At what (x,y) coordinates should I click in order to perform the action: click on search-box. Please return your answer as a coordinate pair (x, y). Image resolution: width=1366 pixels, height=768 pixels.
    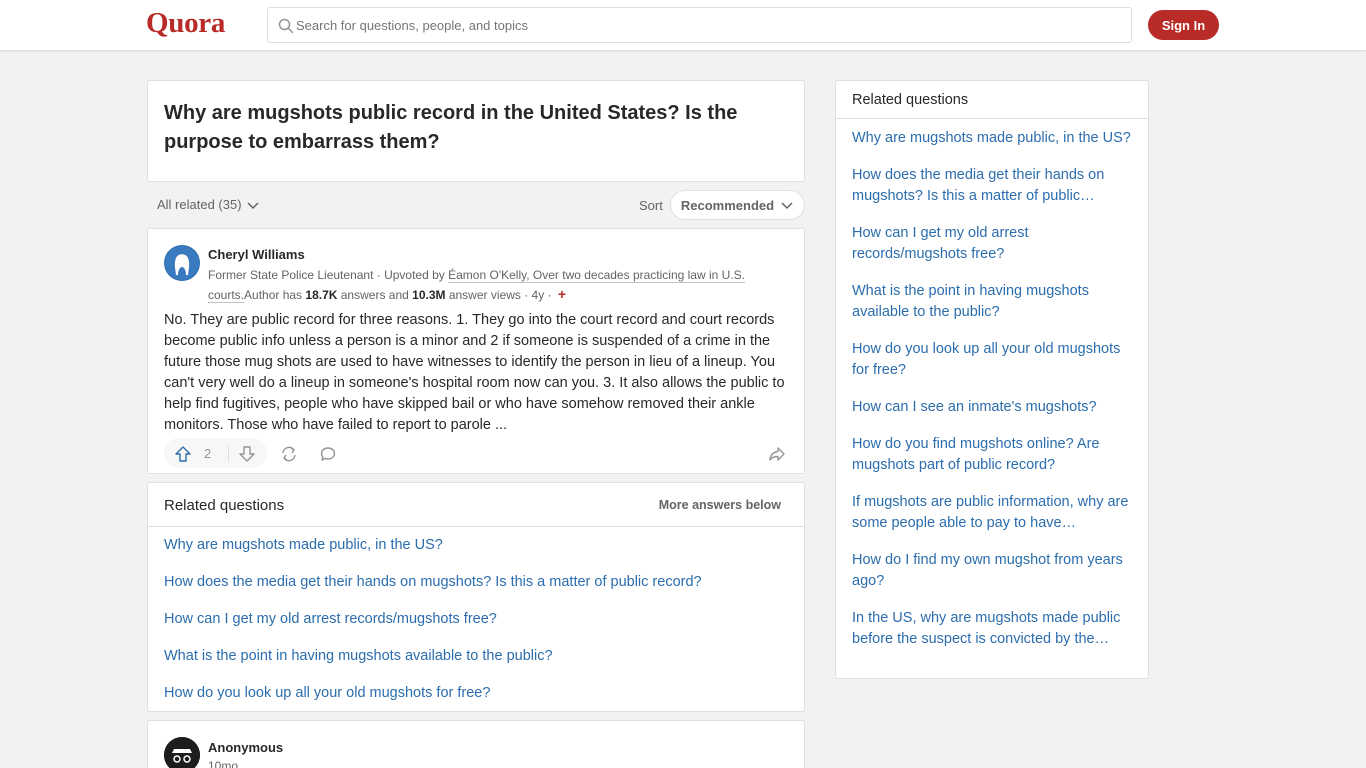
    Looking at the image, I should click on (699, 25).